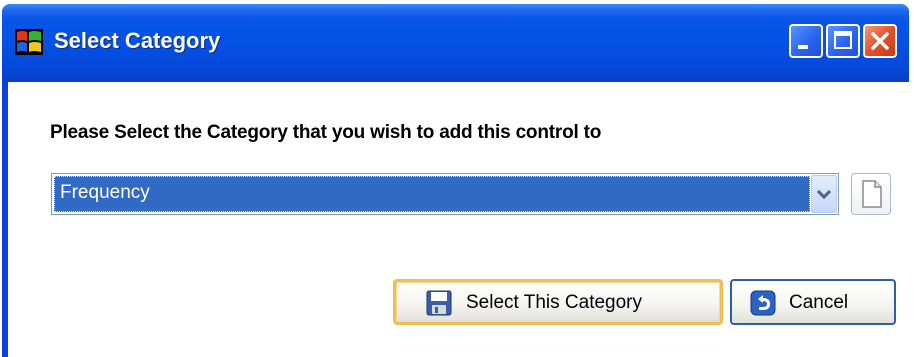 Image resolution: width=914 pixels, height=357 pixels. I want to click on dropdown-button, so click(824, 194).